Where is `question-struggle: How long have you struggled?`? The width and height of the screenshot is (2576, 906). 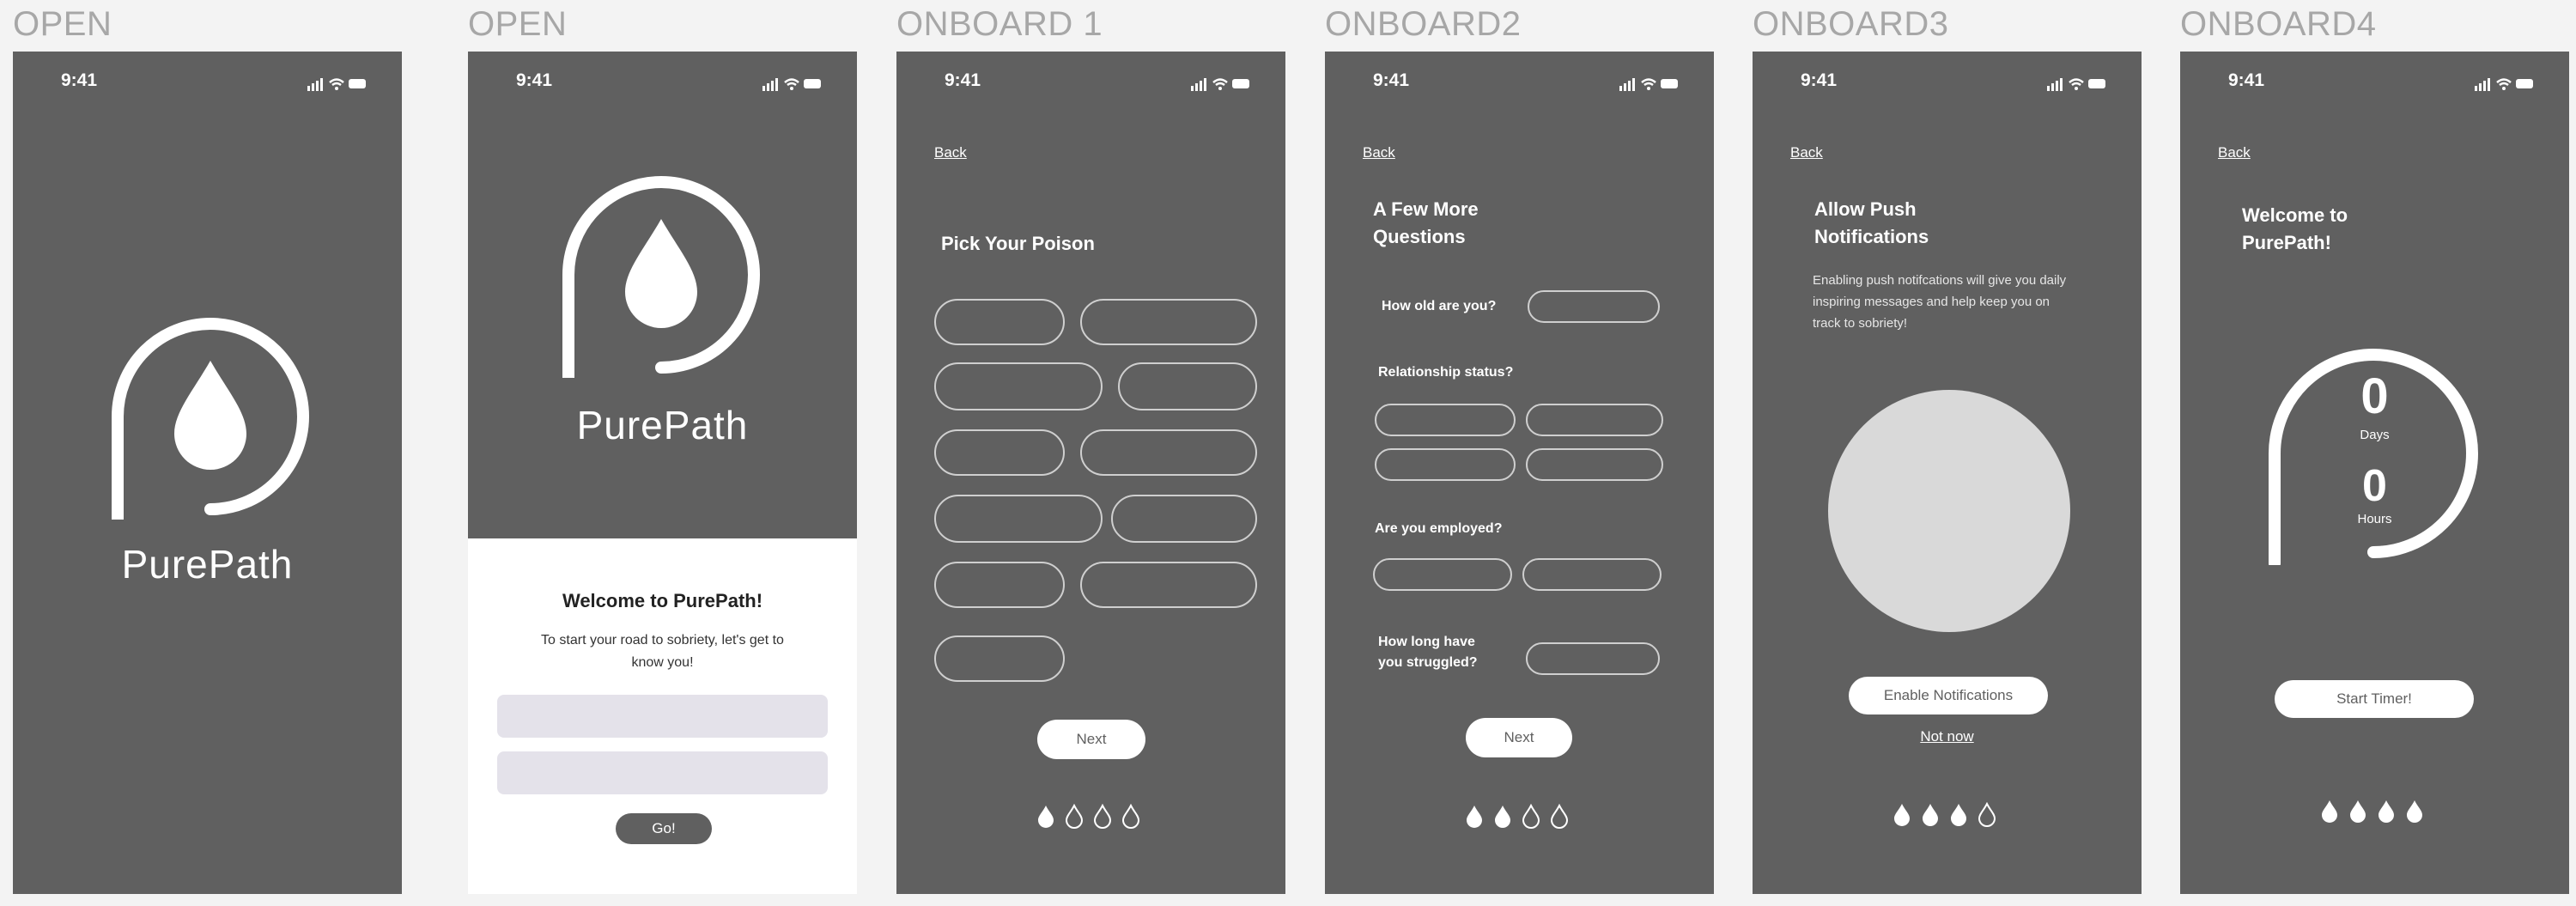 question-struggle: How long have you struggled? is located at coordinates (1428, 653).